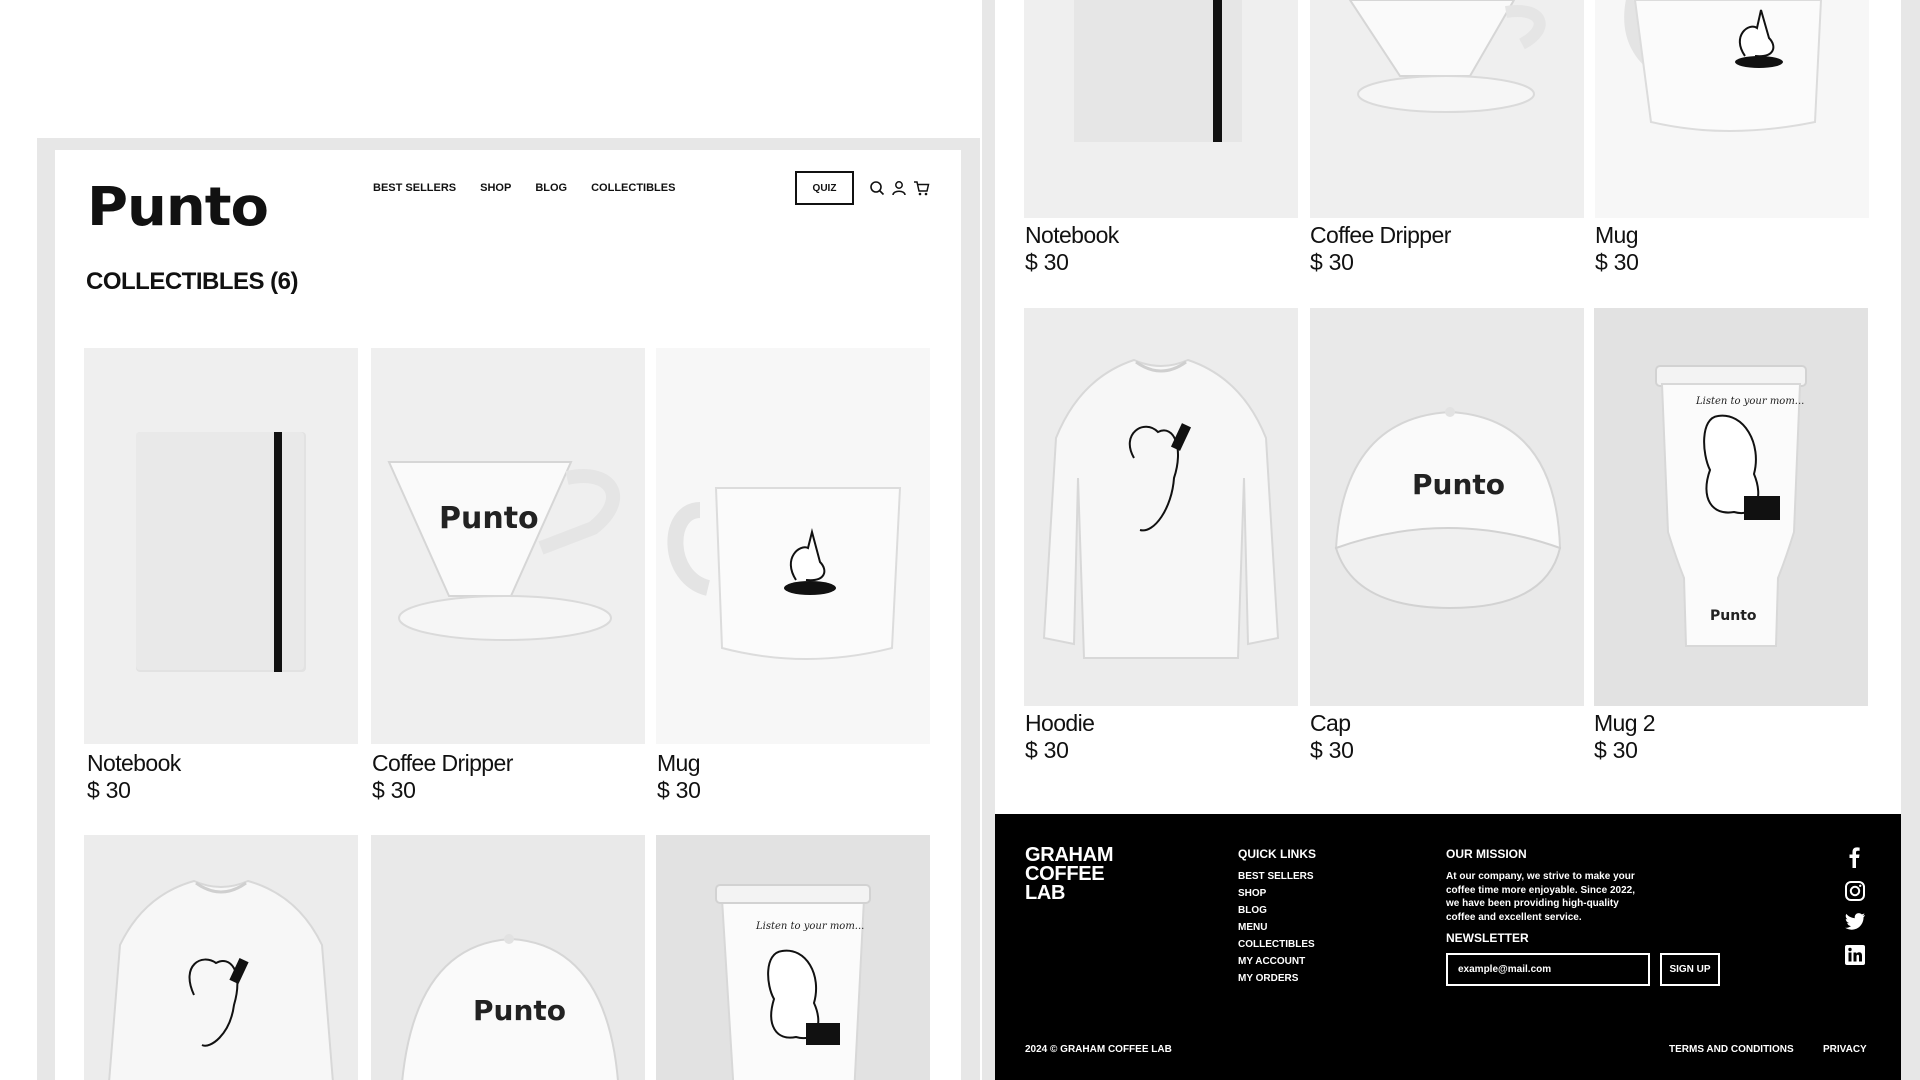  Describe the element at coordinates (1276, 910) in the screenshot. I see `footer-link-blog: BLOG` at that location.